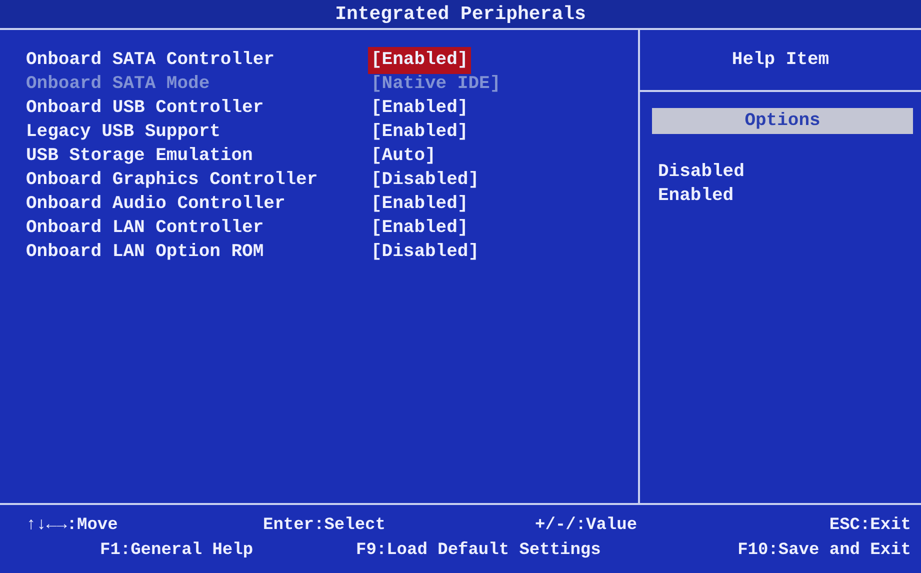 The image size is (921, 573). What do you see at coordinates (460, 15) in the screenshot?
I see `window-title: Integrated Peripherals` at bounding box center [460, 15].